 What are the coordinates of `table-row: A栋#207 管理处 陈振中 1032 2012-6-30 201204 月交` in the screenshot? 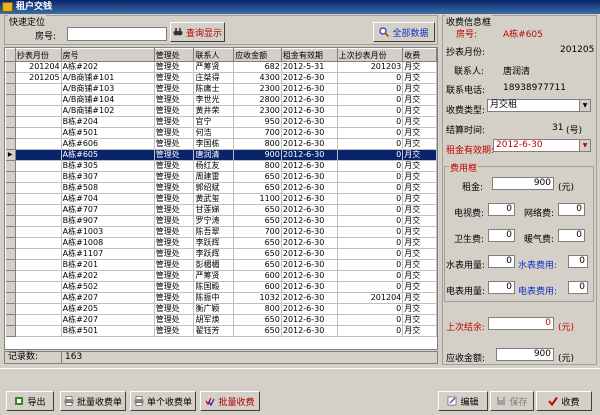 It's located at (221, 298).